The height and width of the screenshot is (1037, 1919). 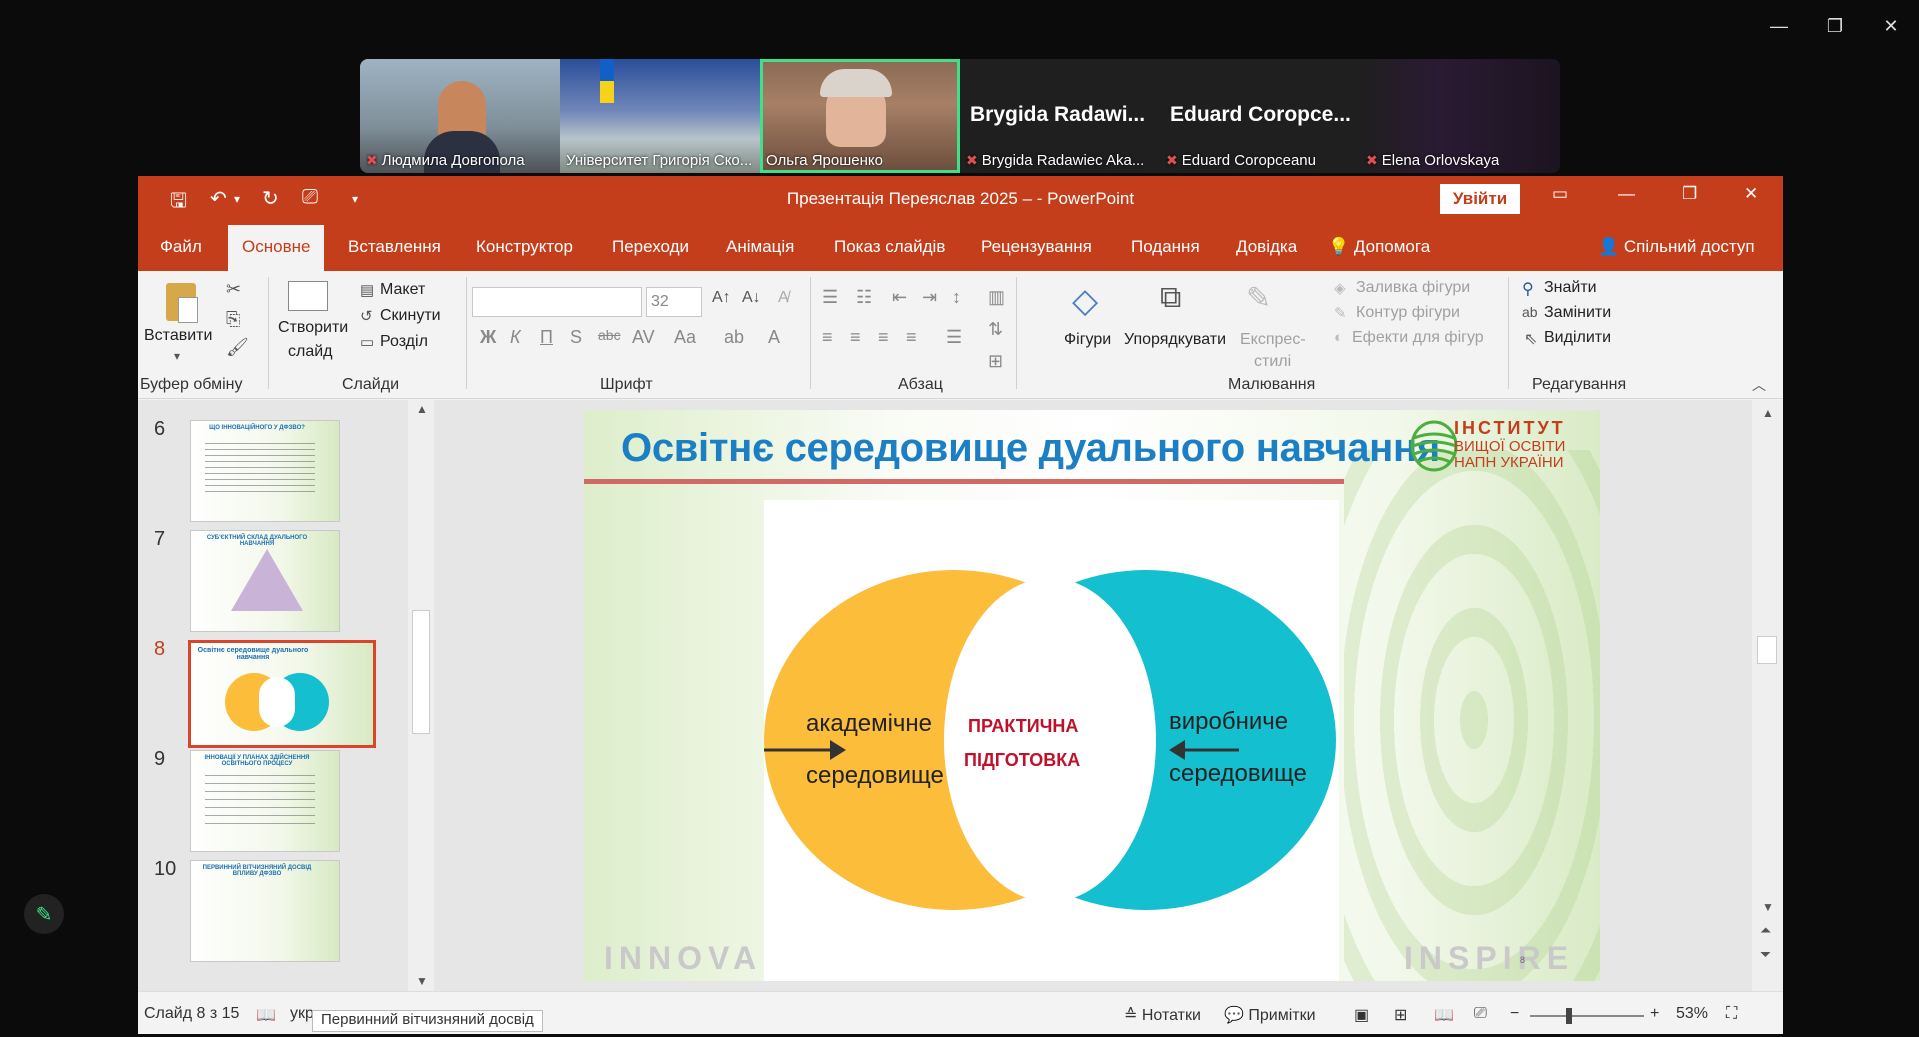 What do you see at coordinates (1676, 247) in the screenshot?
I see `share-button: 👤 Спільний доступ` at bounding box center [1676, 247].